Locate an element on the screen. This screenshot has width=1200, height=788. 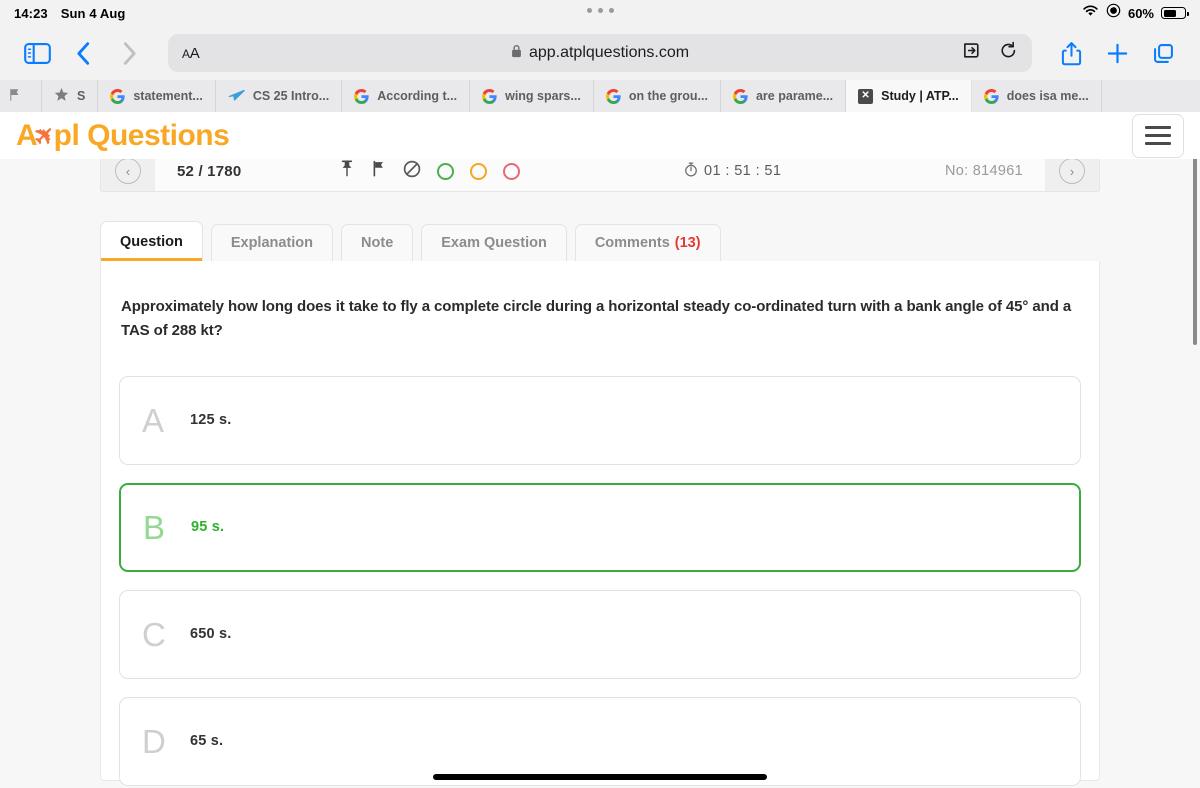
amber-ring-icon is located at coordinates (479, 171).